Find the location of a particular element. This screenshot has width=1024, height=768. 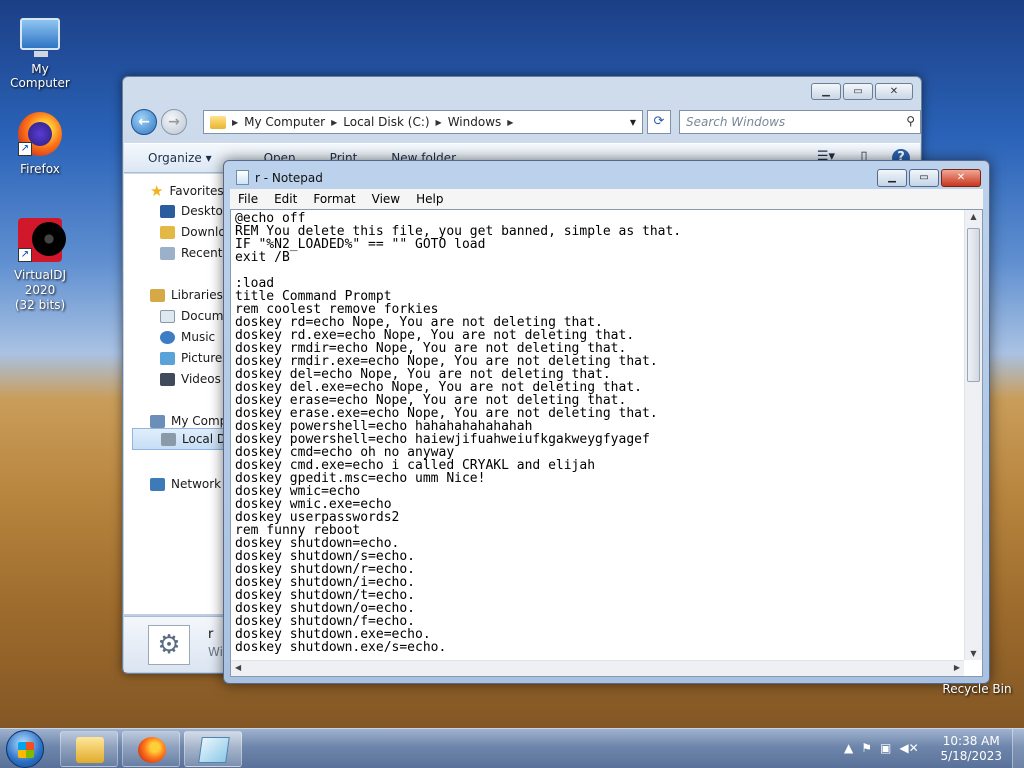

menu-bar: File Edit Format View Help is located at coordinates (606, 199).